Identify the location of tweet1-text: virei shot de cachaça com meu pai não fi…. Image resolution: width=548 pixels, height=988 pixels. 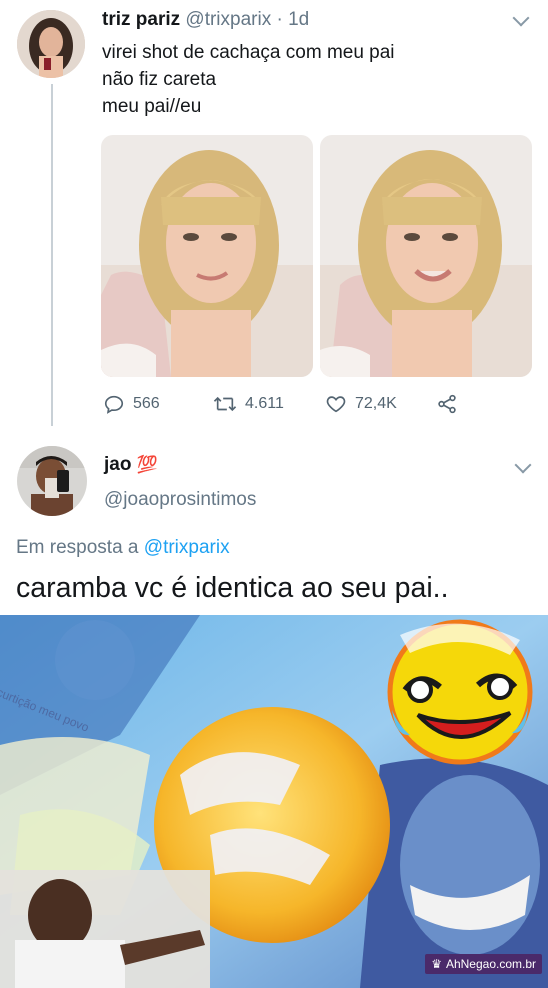
(248, 79).